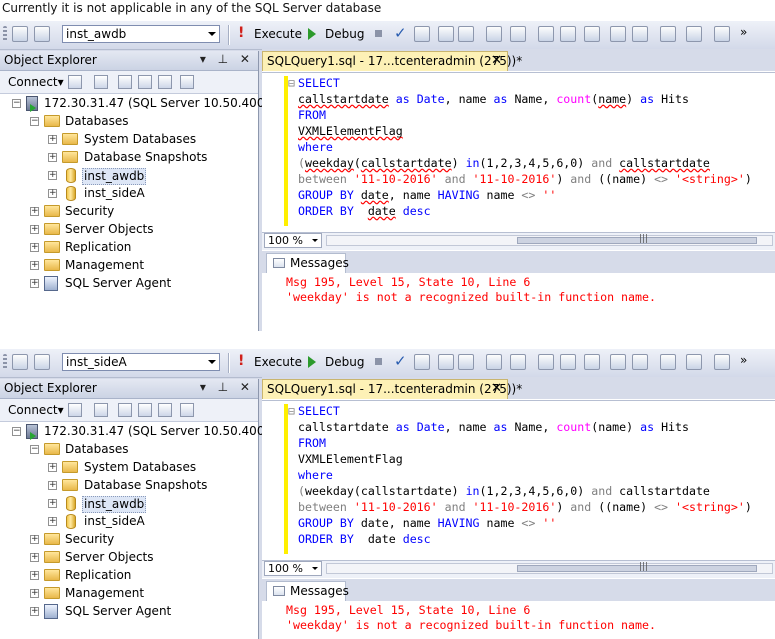 This screenshot has height=639, width=775. What do you see at coordinates (114, 193) in the screenshot?
I see `tree-node-label: inst_sideA` at bounding box center [114, 193].